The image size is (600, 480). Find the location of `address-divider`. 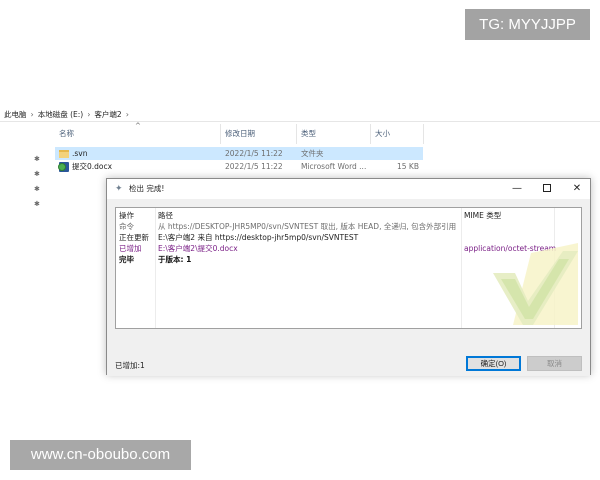

address-divider is located at coordinates (300, 121).